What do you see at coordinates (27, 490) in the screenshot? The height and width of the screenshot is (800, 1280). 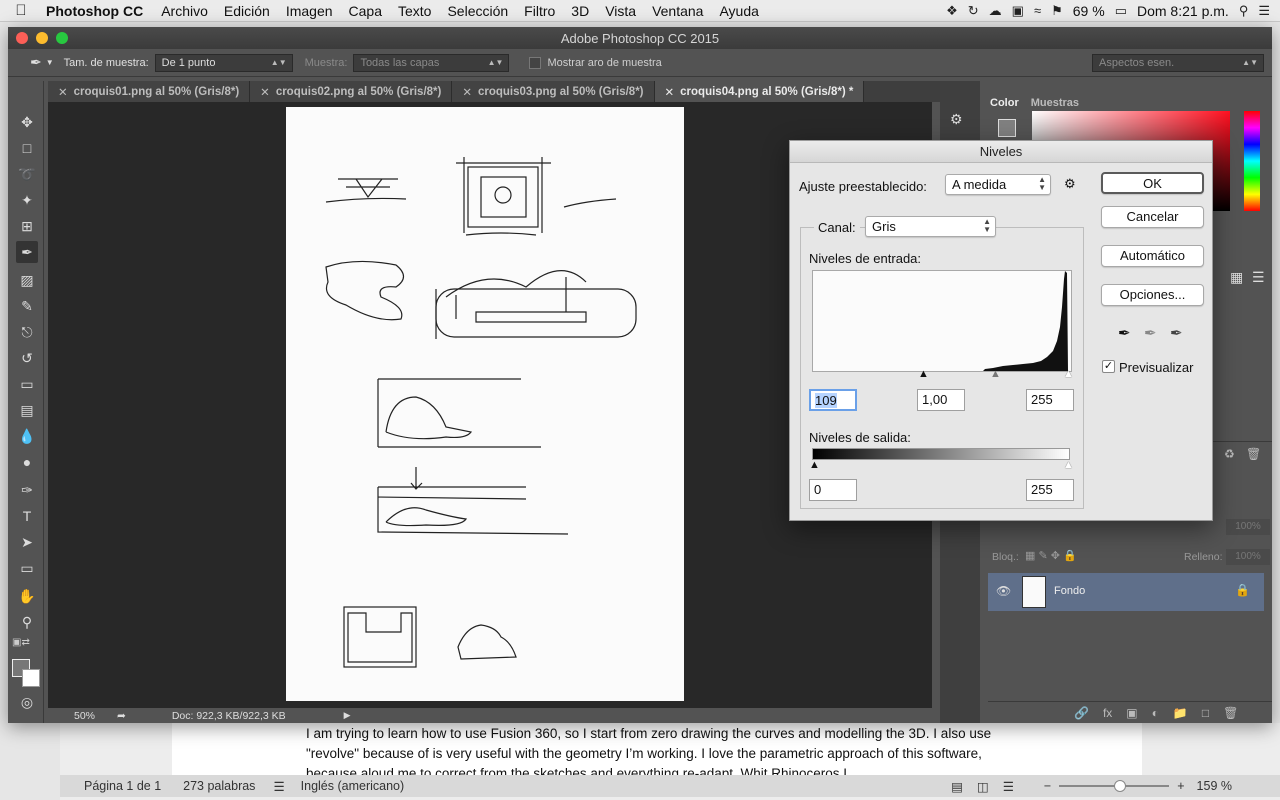 I see `pen-tool-icon: ✑` at bounding box center [27, 490].